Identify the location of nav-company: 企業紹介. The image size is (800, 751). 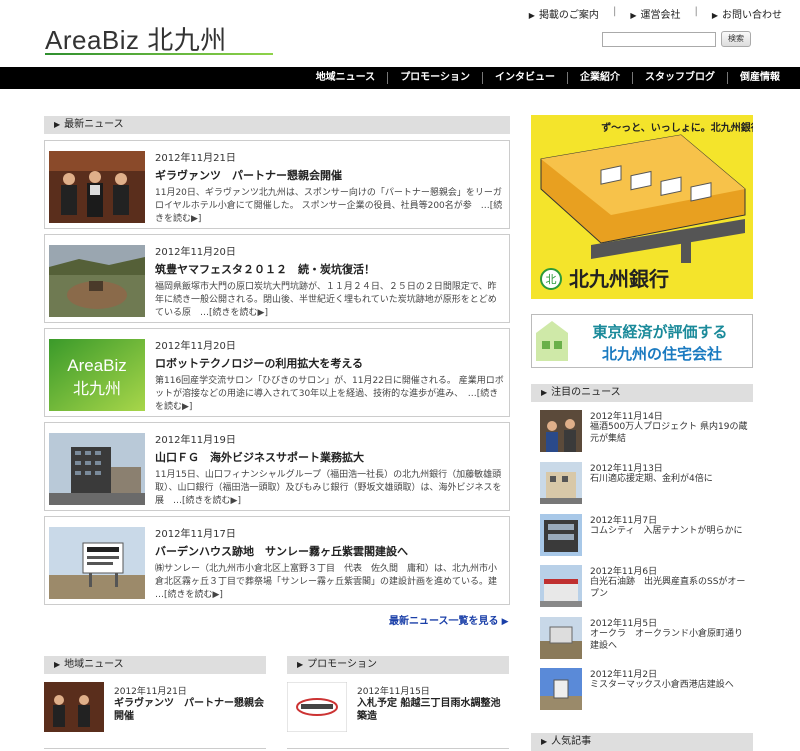
(600, 78).